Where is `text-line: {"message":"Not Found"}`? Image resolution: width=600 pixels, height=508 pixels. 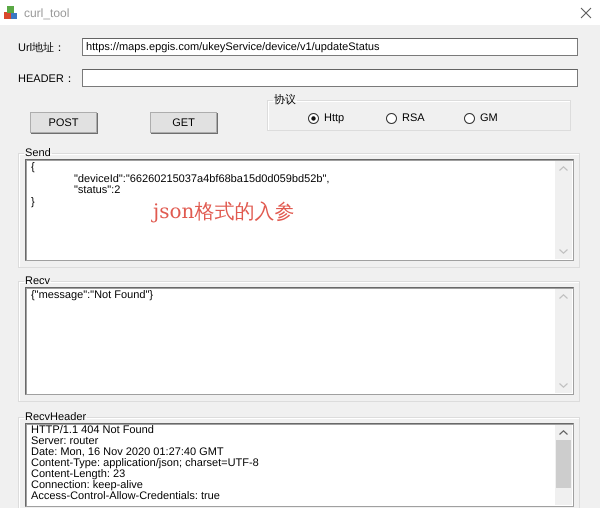 text-line: {"message":"Not Found"} is located at coordinates (92, 296).